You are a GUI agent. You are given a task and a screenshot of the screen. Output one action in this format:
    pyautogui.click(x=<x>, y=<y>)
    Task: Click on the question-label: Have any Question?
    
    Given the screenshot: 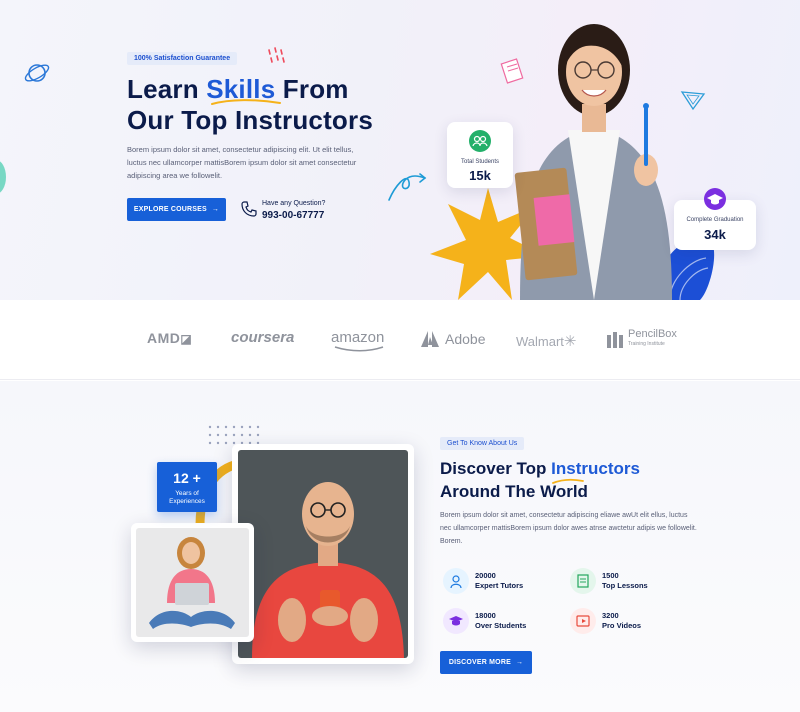 What is the action you would take?
    pyautogui.click(x=294, y=203)
    